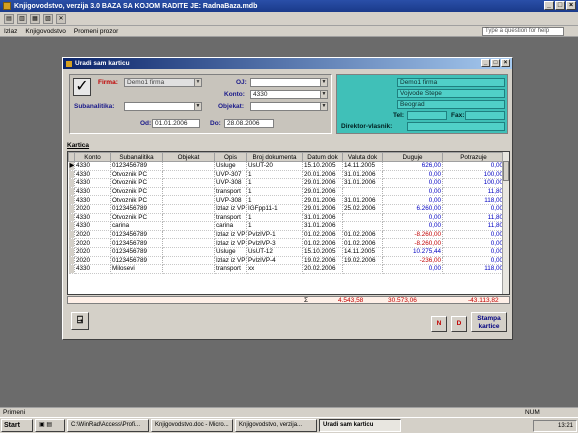 The width and height of the screenshot is (578, 433). What do you see at coordinates (360, 425) in the screenshot?
I see `task-uradi-sam-karticu: Uradi sam karticu` at bounding box center [360, 425].